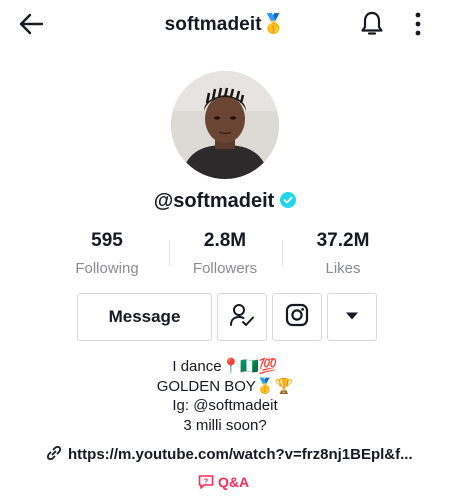  What do you see at coordinates (343, 240) in the screenshot?
I see `likes-count: 37.2M` at bounding box center [343, 240].